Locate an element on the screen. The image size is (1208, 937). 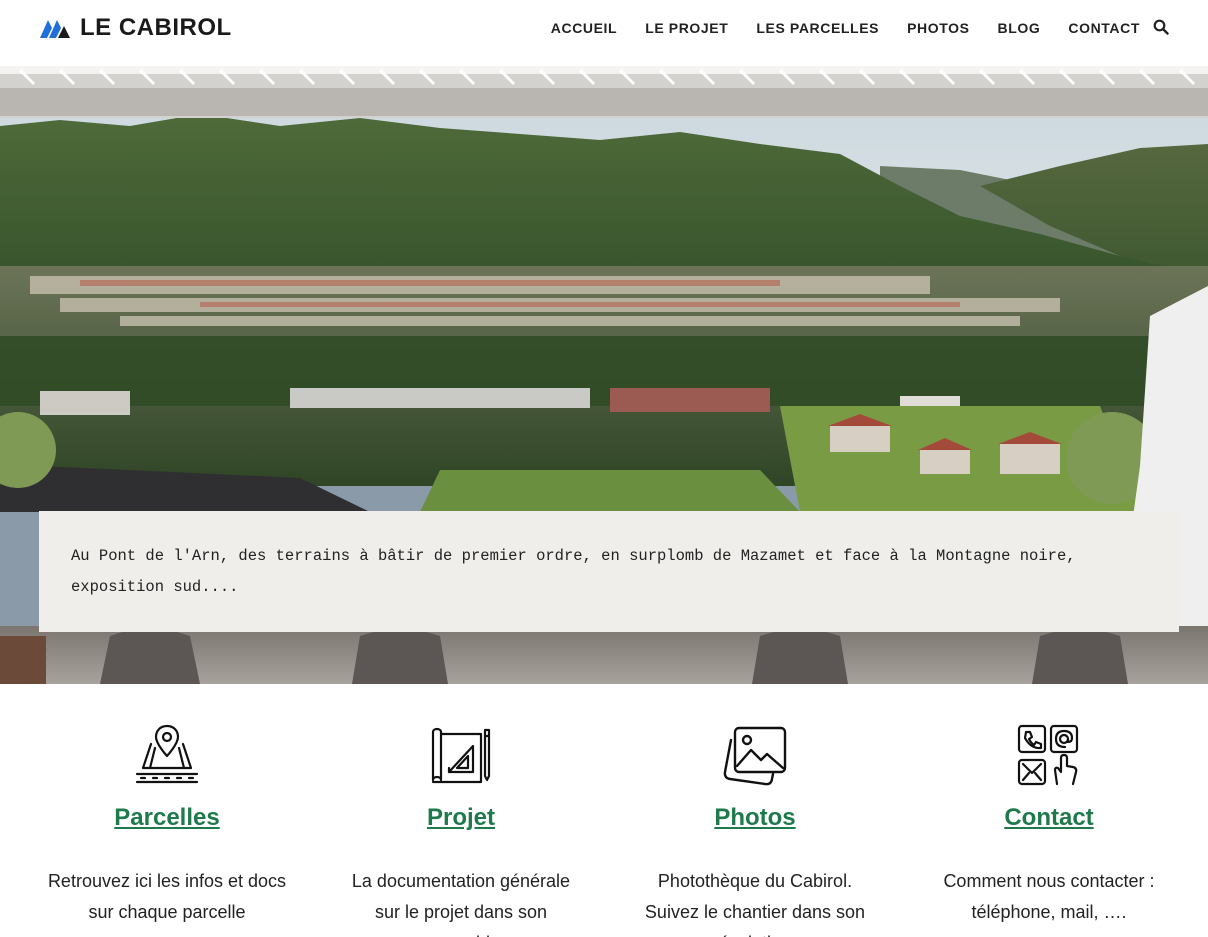
photo-gallery-icon is located at coordinates (755, 756).